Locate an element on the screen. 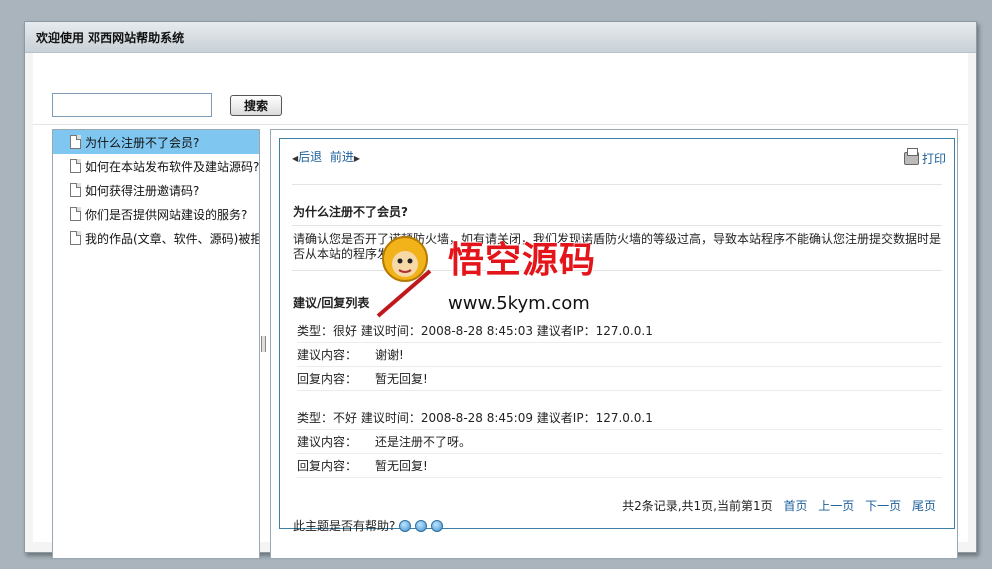 This screenshot has height=569, width=992. reply-list-title: 建议/回复列表 is located at coordinates (331, 303).